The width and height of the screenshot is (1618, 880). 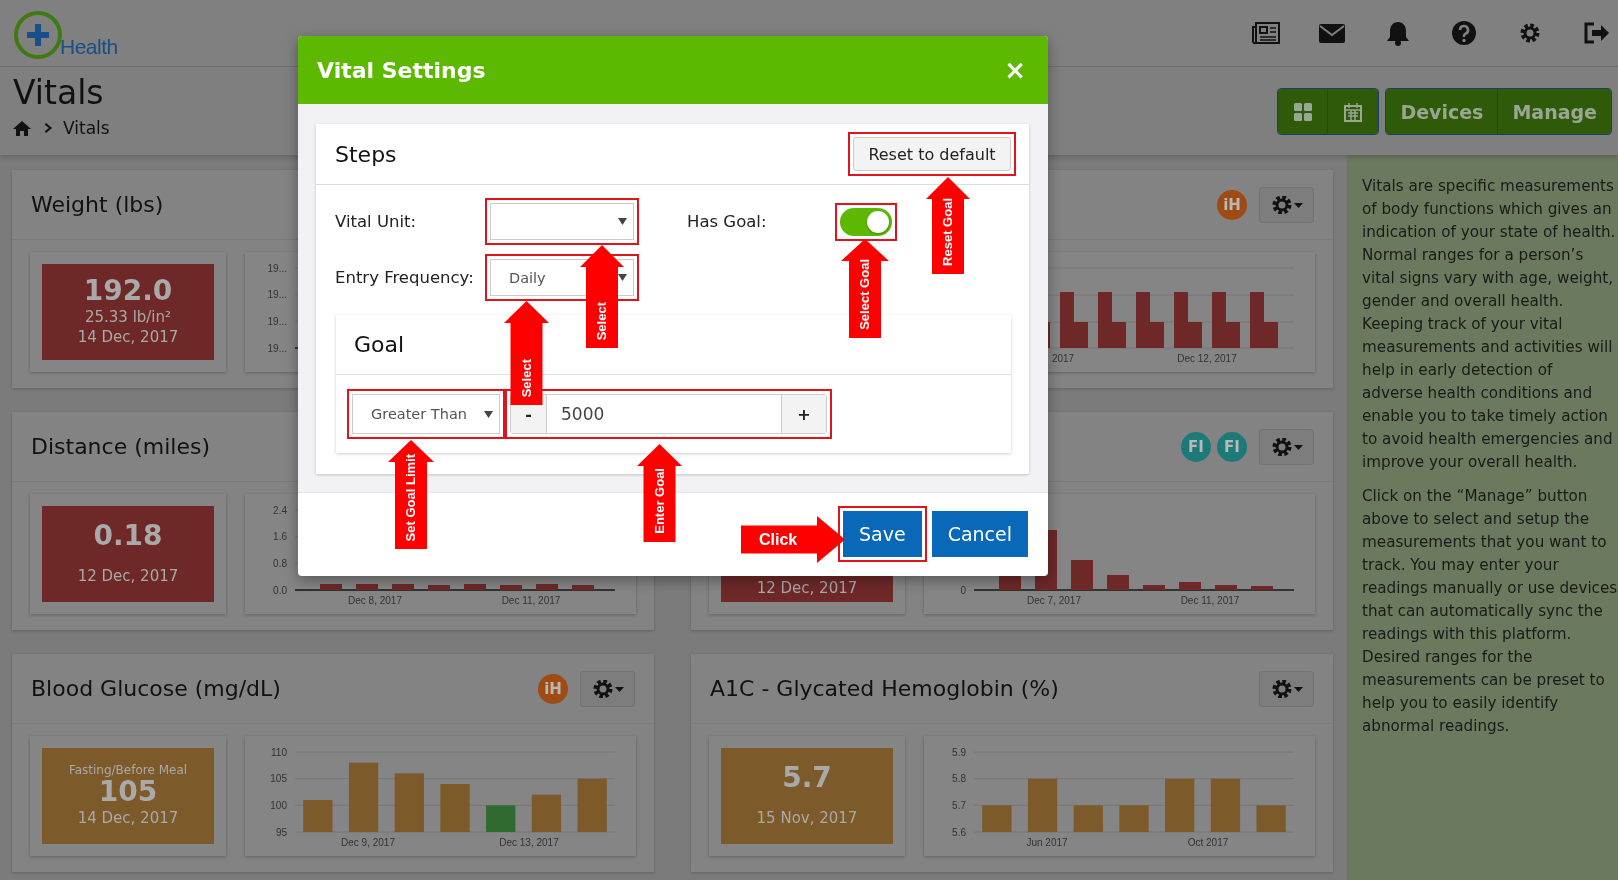 I want to click on panel-title: Steps, so click(x=366, y=154).